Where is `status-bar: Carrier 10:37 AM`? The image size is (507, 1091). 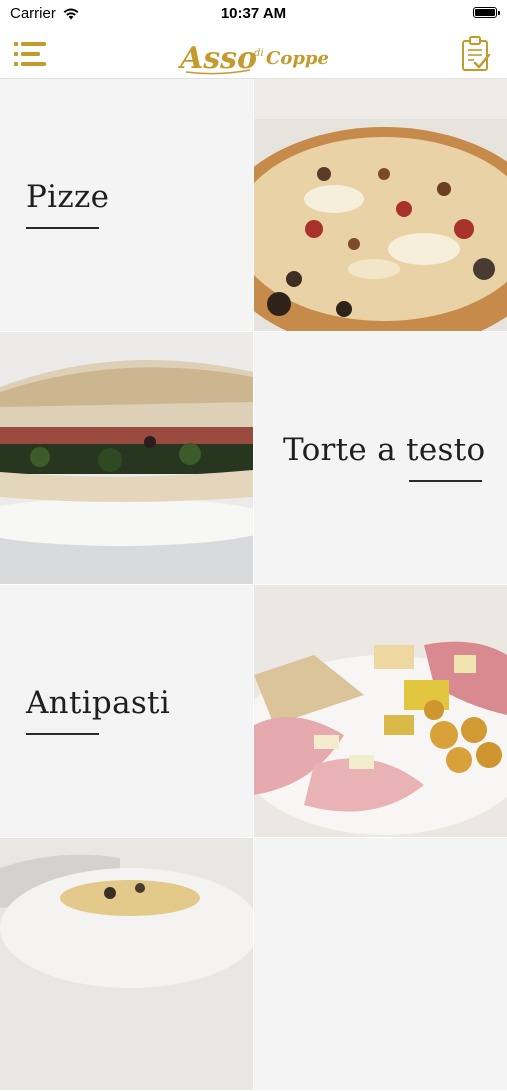
status-bar: Carrier 10:37 AM is located at coordinates (253, 14).